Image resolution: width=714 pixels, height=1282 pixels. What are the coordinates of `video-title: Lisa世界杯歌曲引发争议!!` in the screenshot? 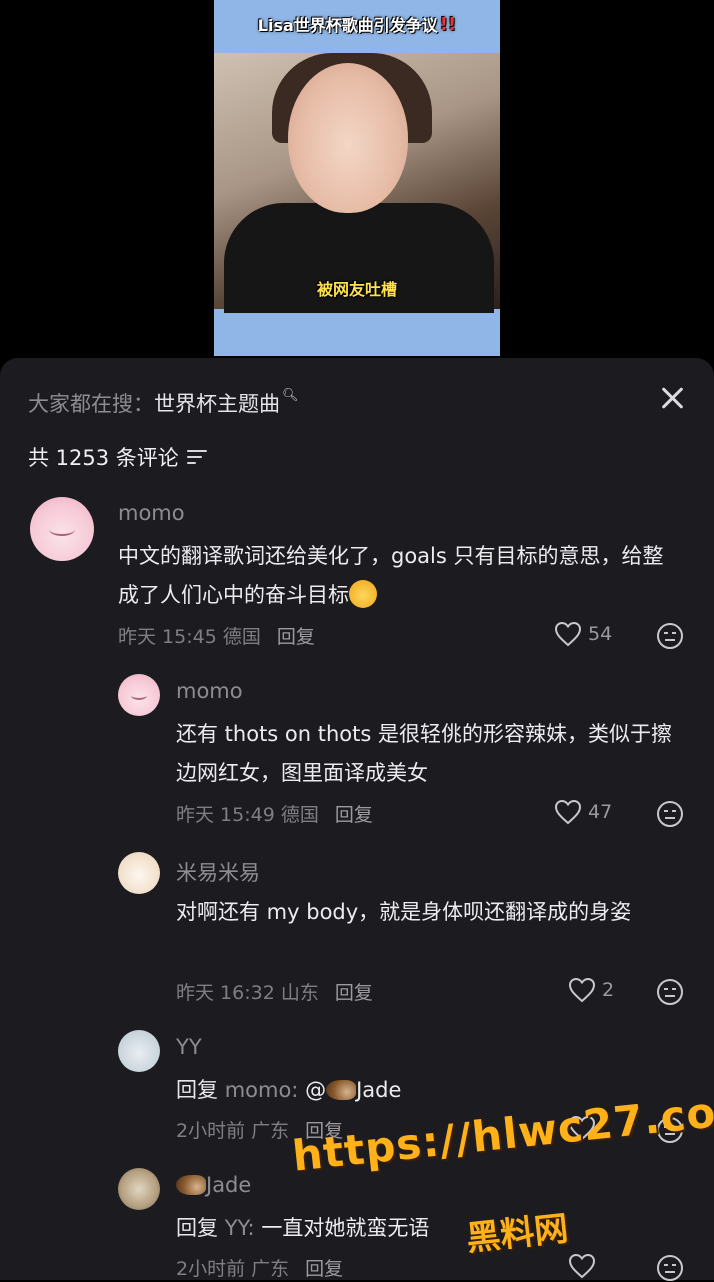 It's located at (357, 24).